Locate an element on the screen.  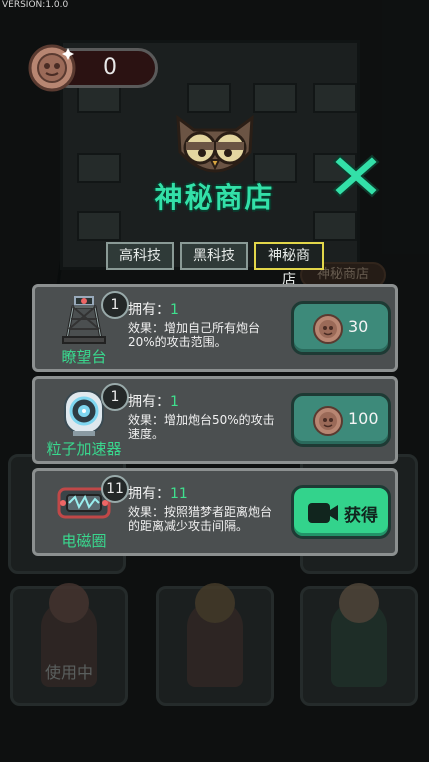
buy-price: 100 is located at coordinates (363, 418).